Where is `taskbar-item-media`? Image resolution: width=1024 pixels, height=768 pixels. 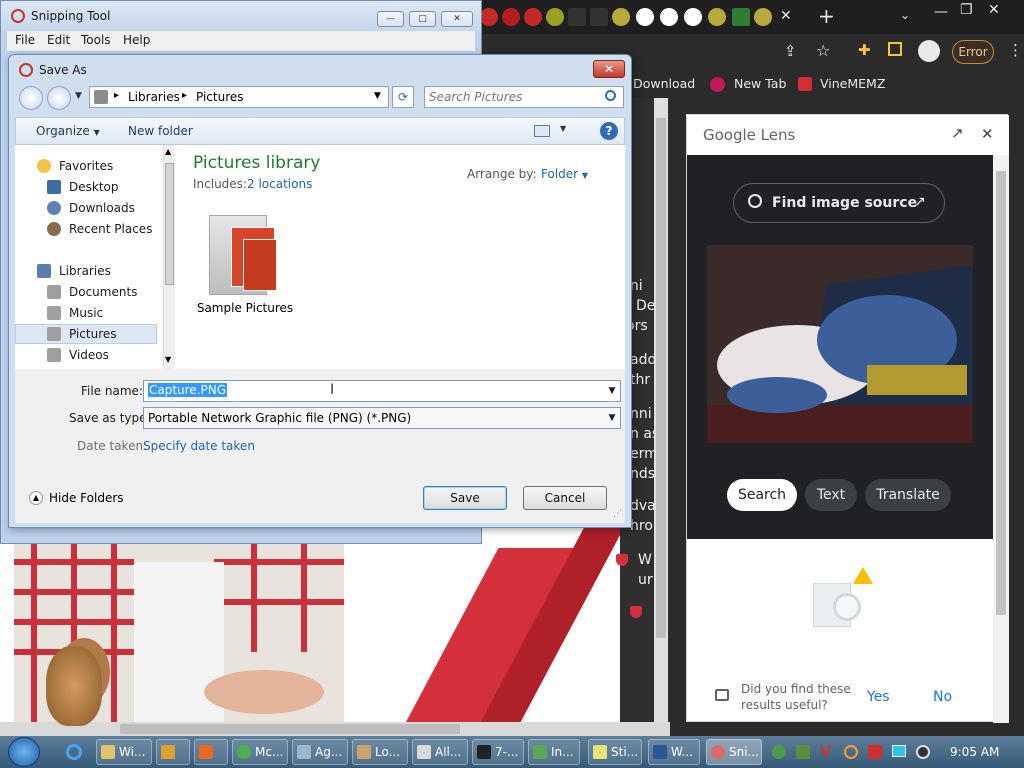
taskbar-item-media is located at coordinates (173, 752).